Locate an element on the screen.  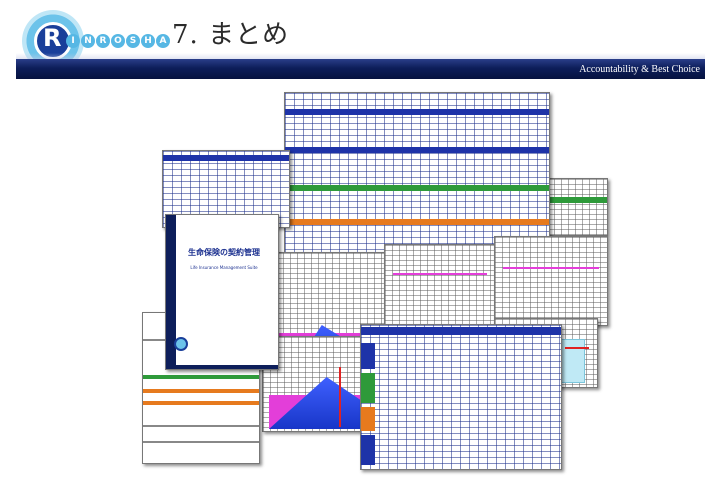
doc-spreadsheet-main is located at coordinates (417, 173).